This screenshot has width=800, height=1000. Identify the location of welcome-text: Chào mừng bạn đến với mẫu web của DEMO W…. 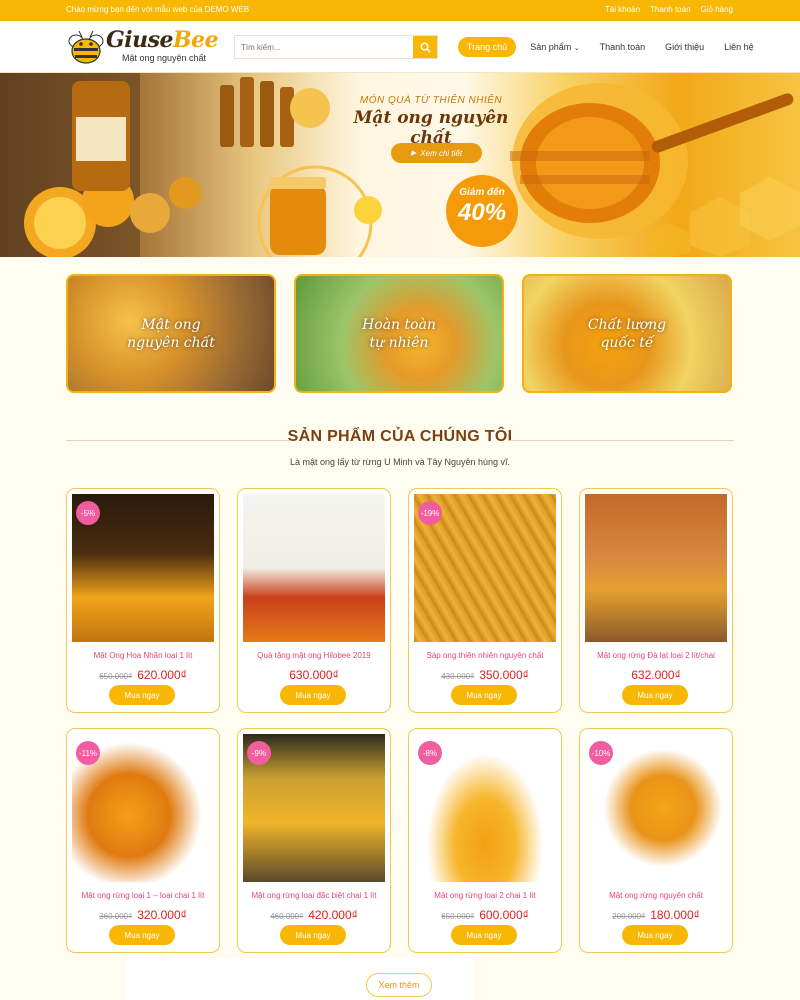
(158, 9).